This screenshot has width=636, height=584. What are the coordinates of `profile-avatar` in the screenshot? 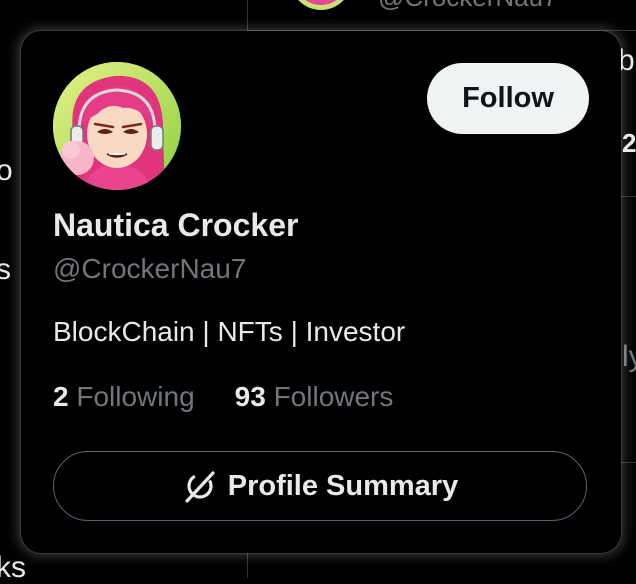 It's located at (117, 126).